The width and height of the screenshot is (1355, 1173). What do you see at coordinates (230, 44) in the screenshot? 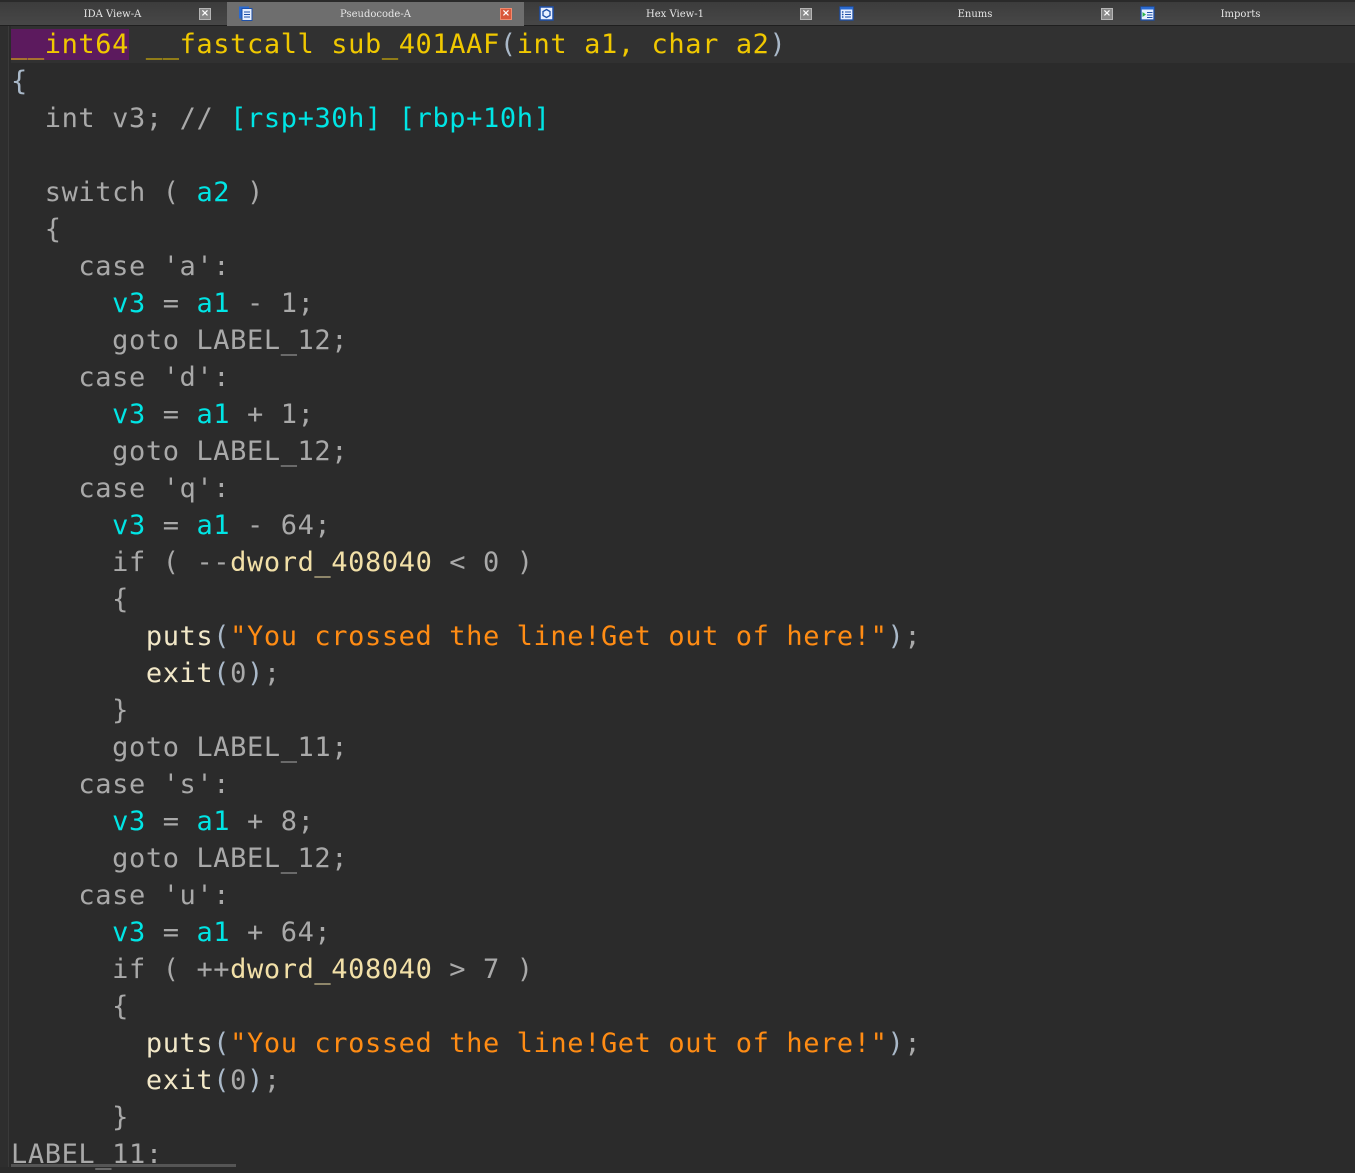
I see `calling-convention: __fastcall` at bounding box center [230, 44].